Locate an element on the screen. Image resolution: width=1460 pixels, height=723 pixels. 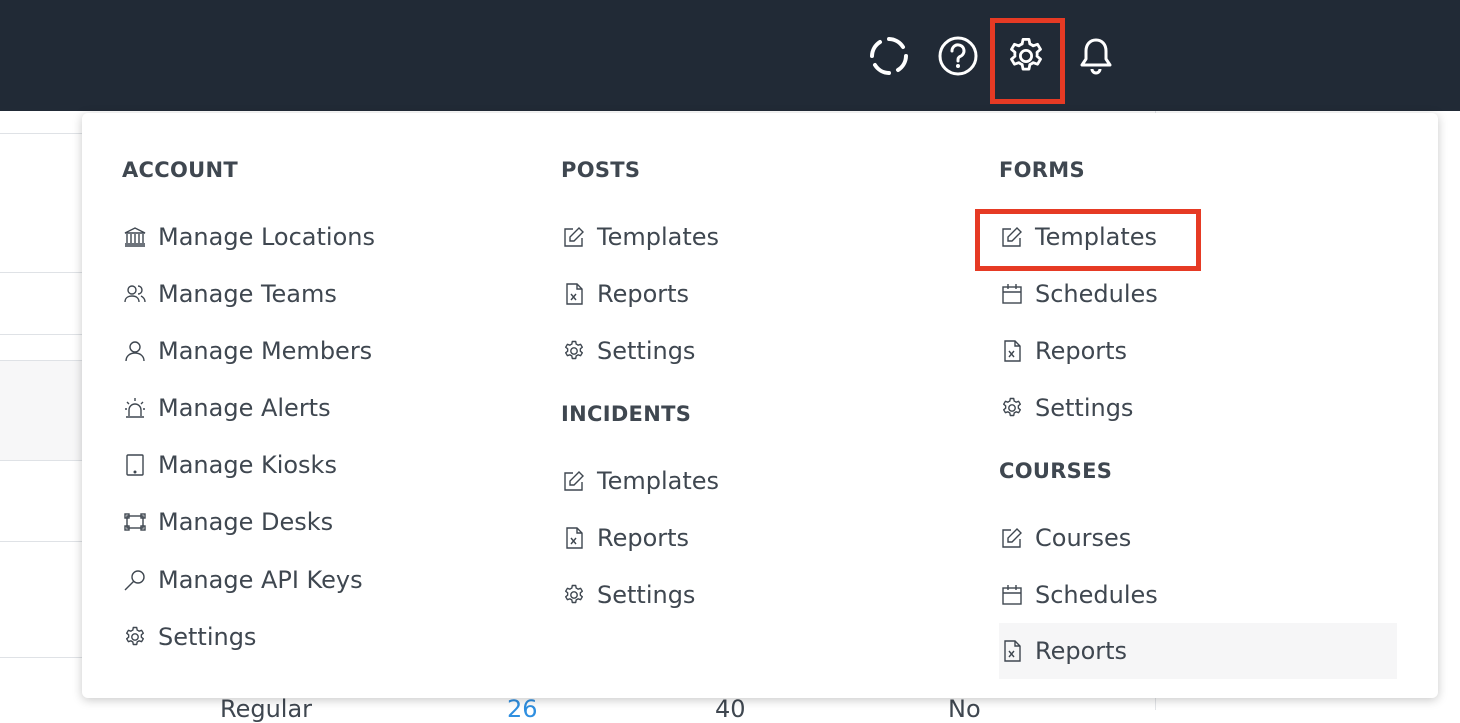
menu-item-label: Manage Locations is located at coordinates (266, 237).